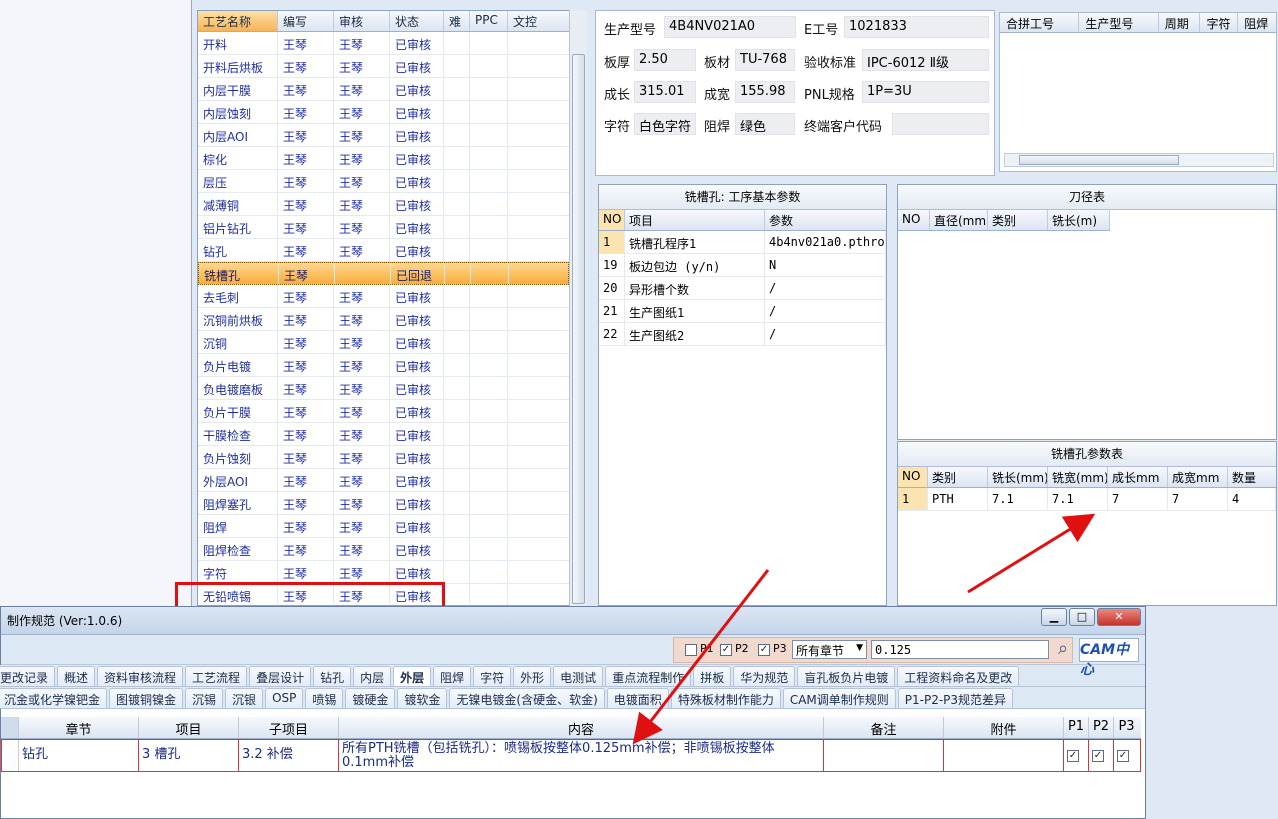 The image size is (1278, 819). Describe the element at coordinates (955, 698) in the screenshot. I see `tab-item: P1-P2-P3规范差异` at that location.